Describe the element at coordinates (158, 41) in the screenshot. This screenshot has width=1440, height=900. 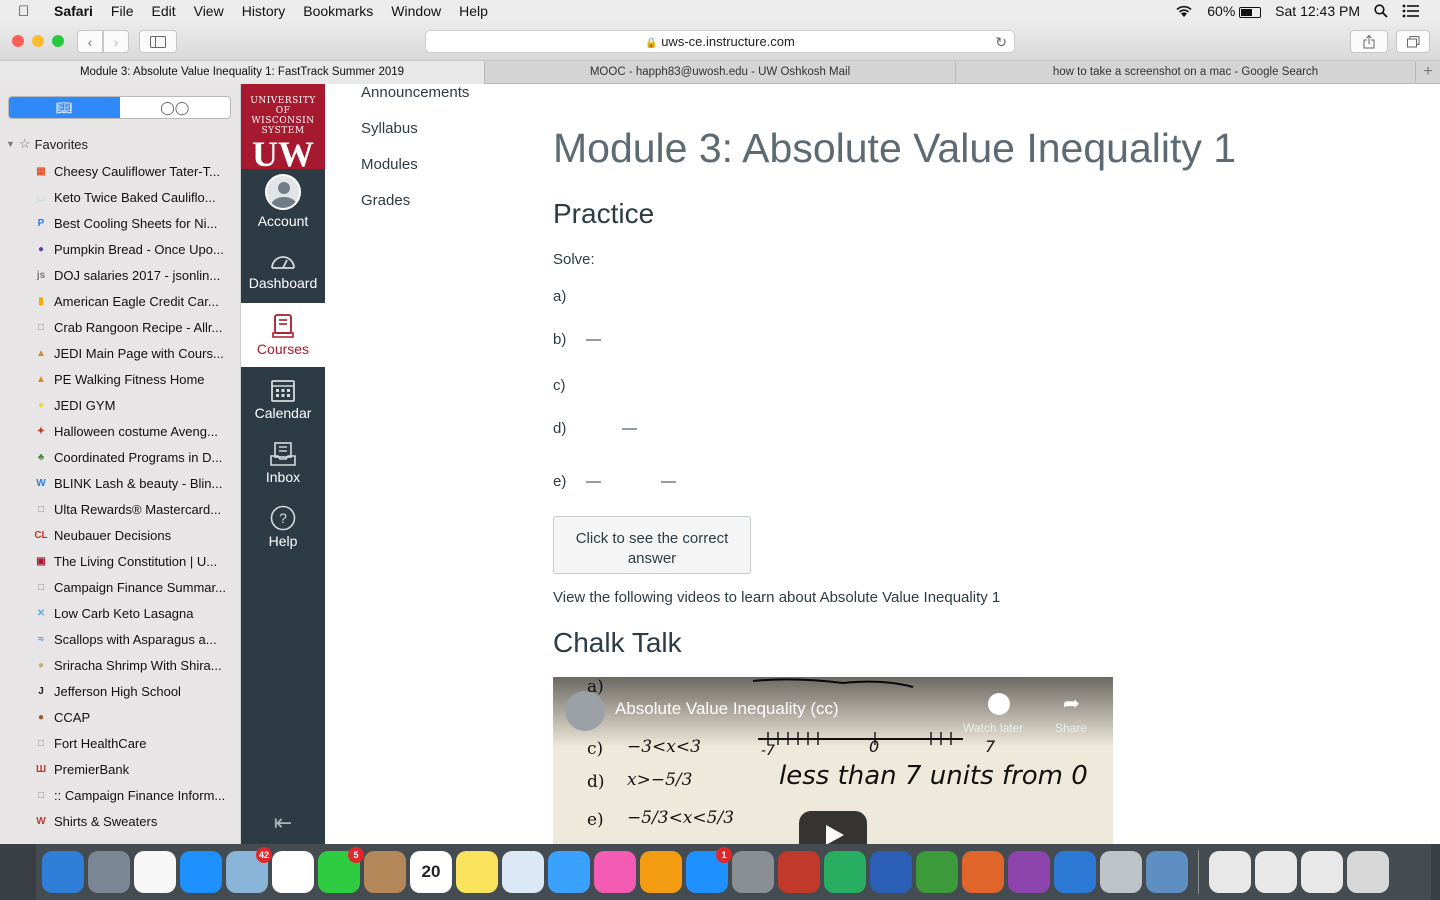
I see `sidebar-toggle-button` at that location.